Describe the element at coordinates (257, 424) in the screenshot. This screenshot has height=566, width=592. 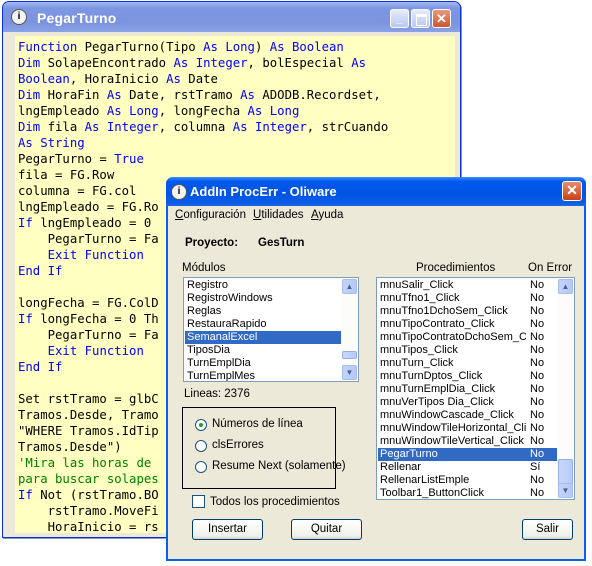
I see `radio-label: Números de línea` at that location.